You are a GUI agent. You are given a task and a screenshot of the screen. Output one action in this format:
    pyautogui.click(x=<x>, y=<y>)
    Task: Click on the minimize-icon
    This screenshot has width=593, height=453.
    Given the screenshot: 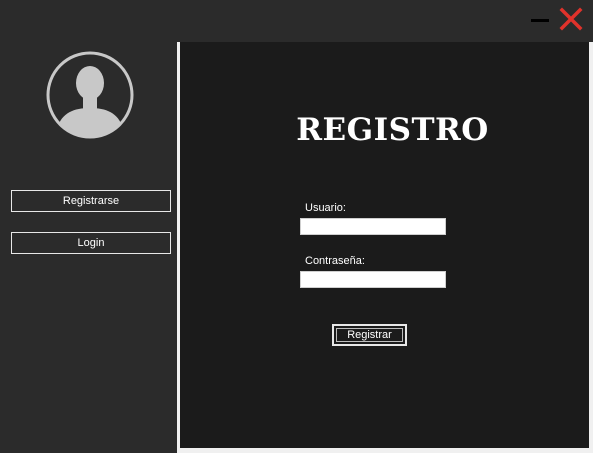 What is the action you would take?
    pyautogui.click(x=540, y=20)
    